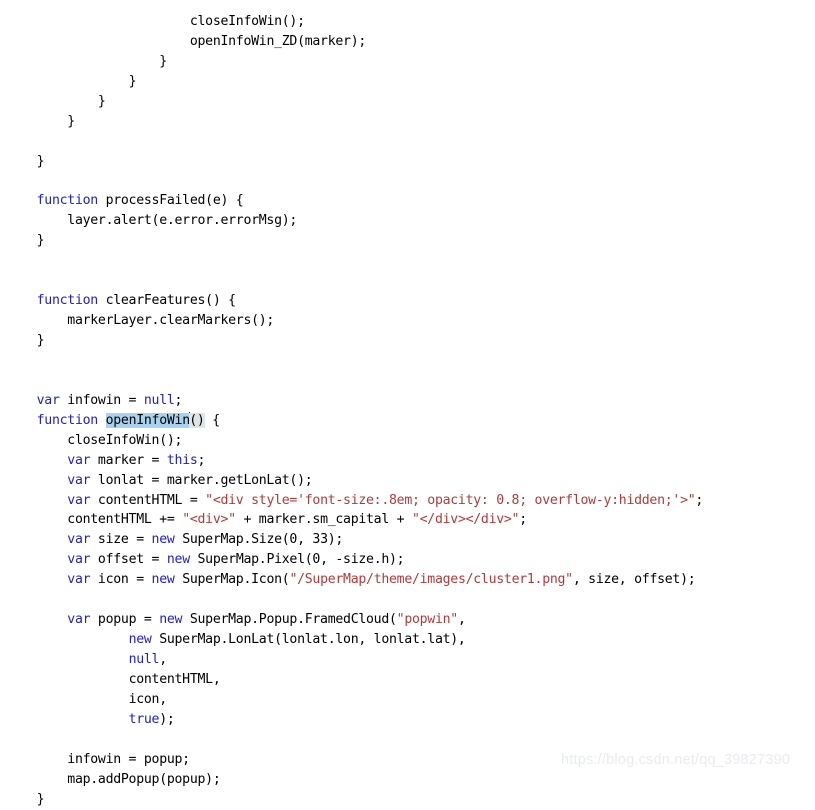 The height and width of the screenshot is (810, 815). Describe the element at coordinates (144, 719) in the screenshot. I see `code-keyword: true` at that location.